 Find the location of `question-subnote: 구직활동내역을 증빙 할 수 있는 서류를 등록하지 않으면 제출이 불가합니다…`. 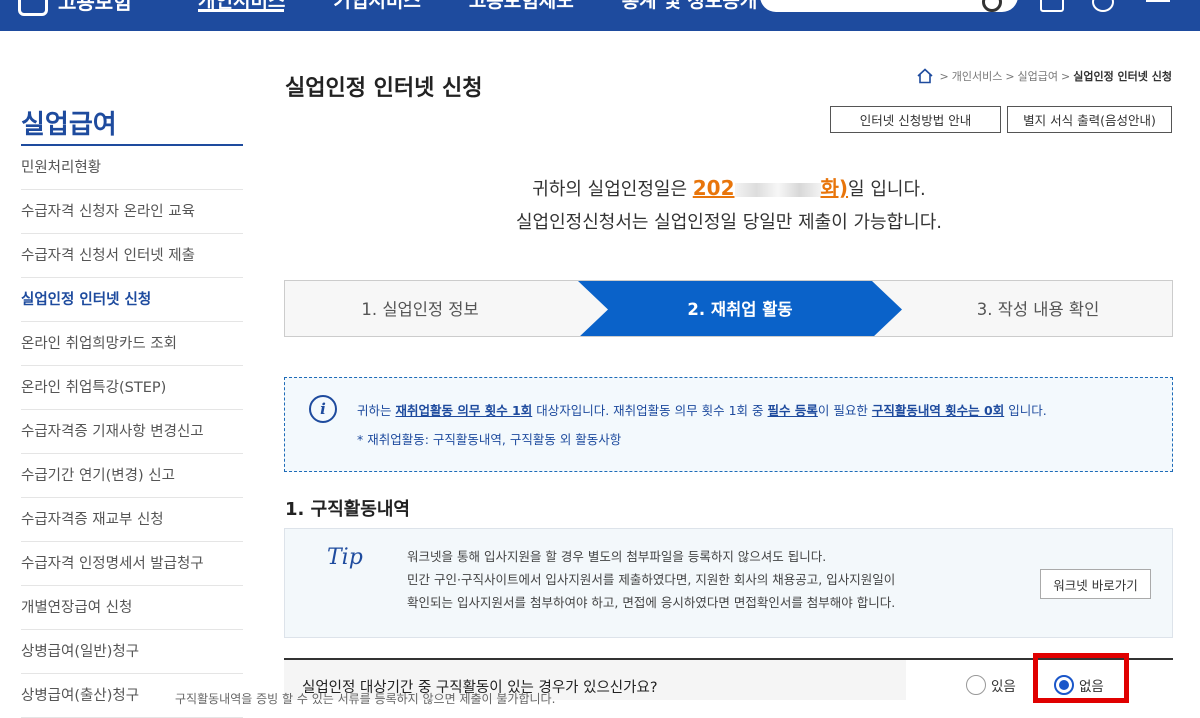

question-subnote: 구직활동내역을 증빙 할 수 있는 서류를 등록하지 않으면 제출이 불가합니다… is located at coordinates (365, 699).